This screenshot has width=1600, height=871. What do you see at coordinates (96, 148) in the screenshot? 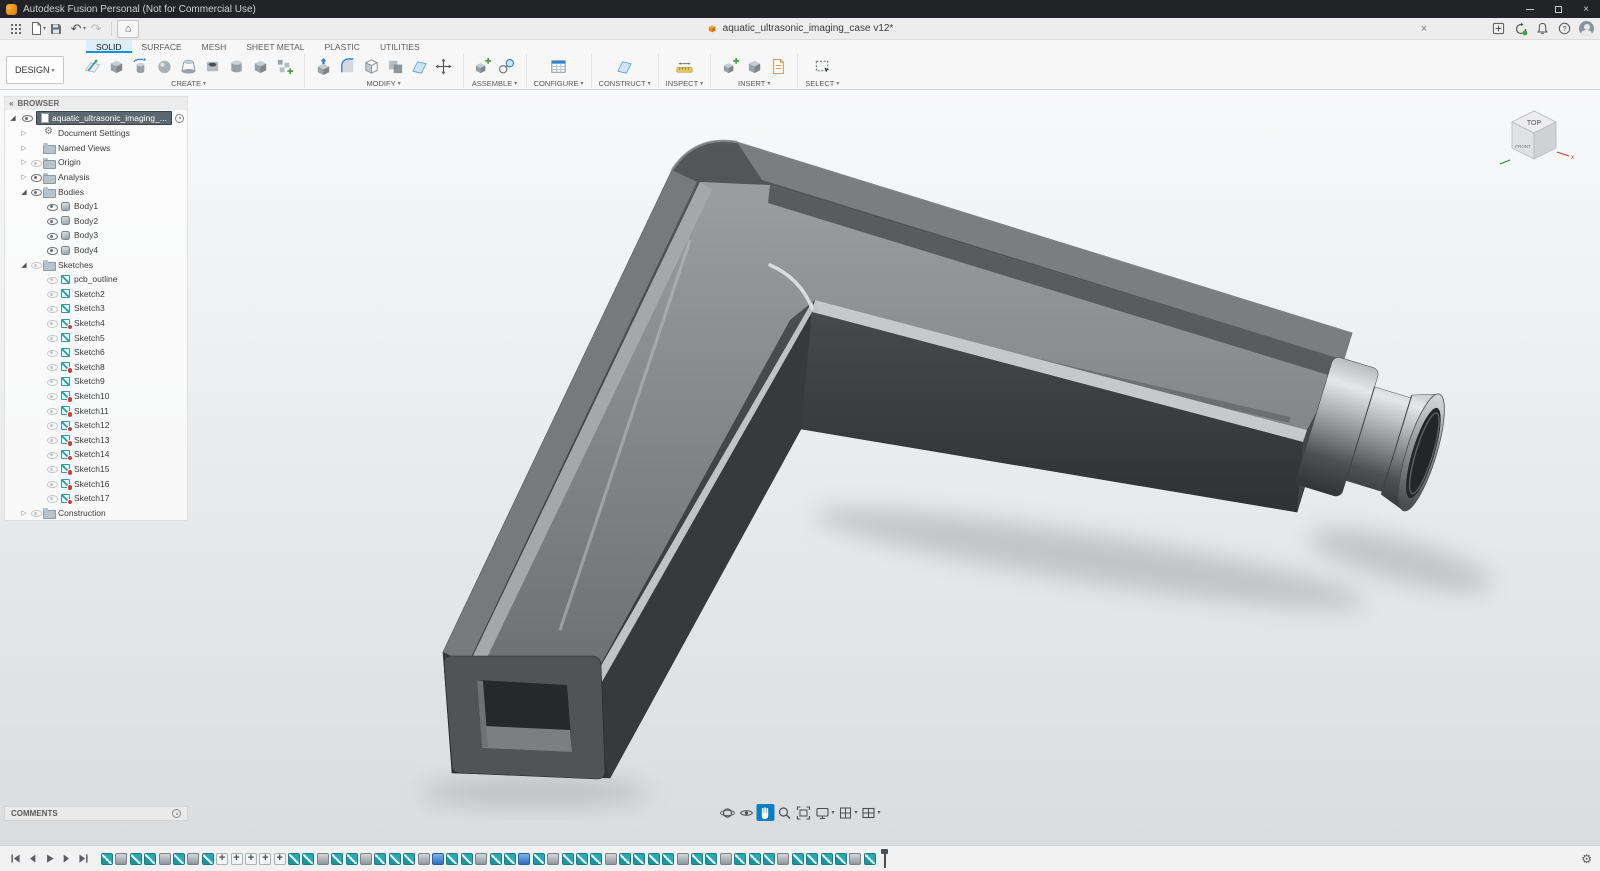
I see `browser-tree-item: Named Views` at bounding box center [96, 148].